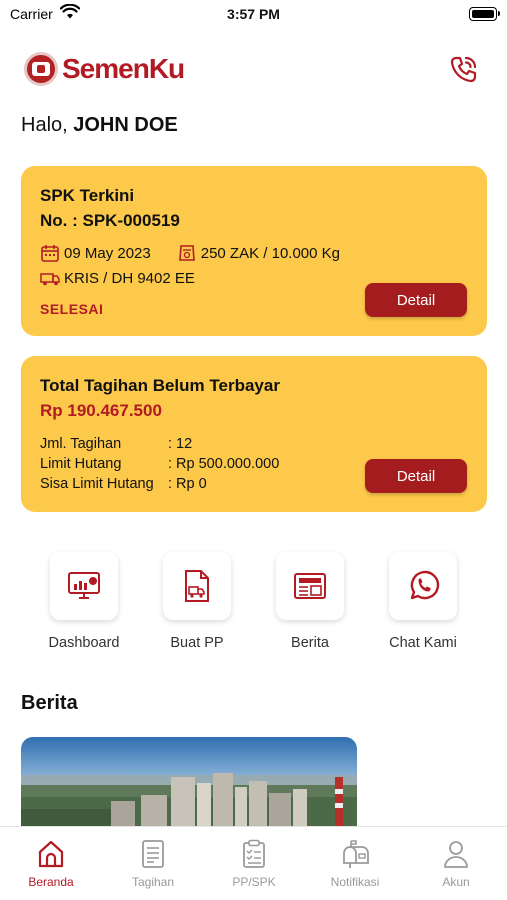 The image size is (507, 900). Describe the element at coordinates (153, 854) in the screenshot. I see `invoice-icon` at that location.